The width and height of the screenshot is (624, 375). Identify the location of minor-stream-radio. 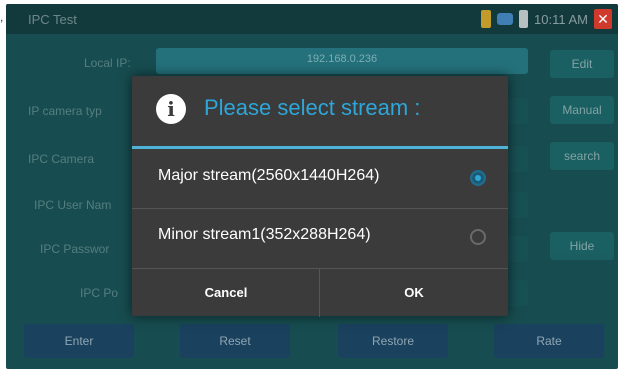
(478, 237).